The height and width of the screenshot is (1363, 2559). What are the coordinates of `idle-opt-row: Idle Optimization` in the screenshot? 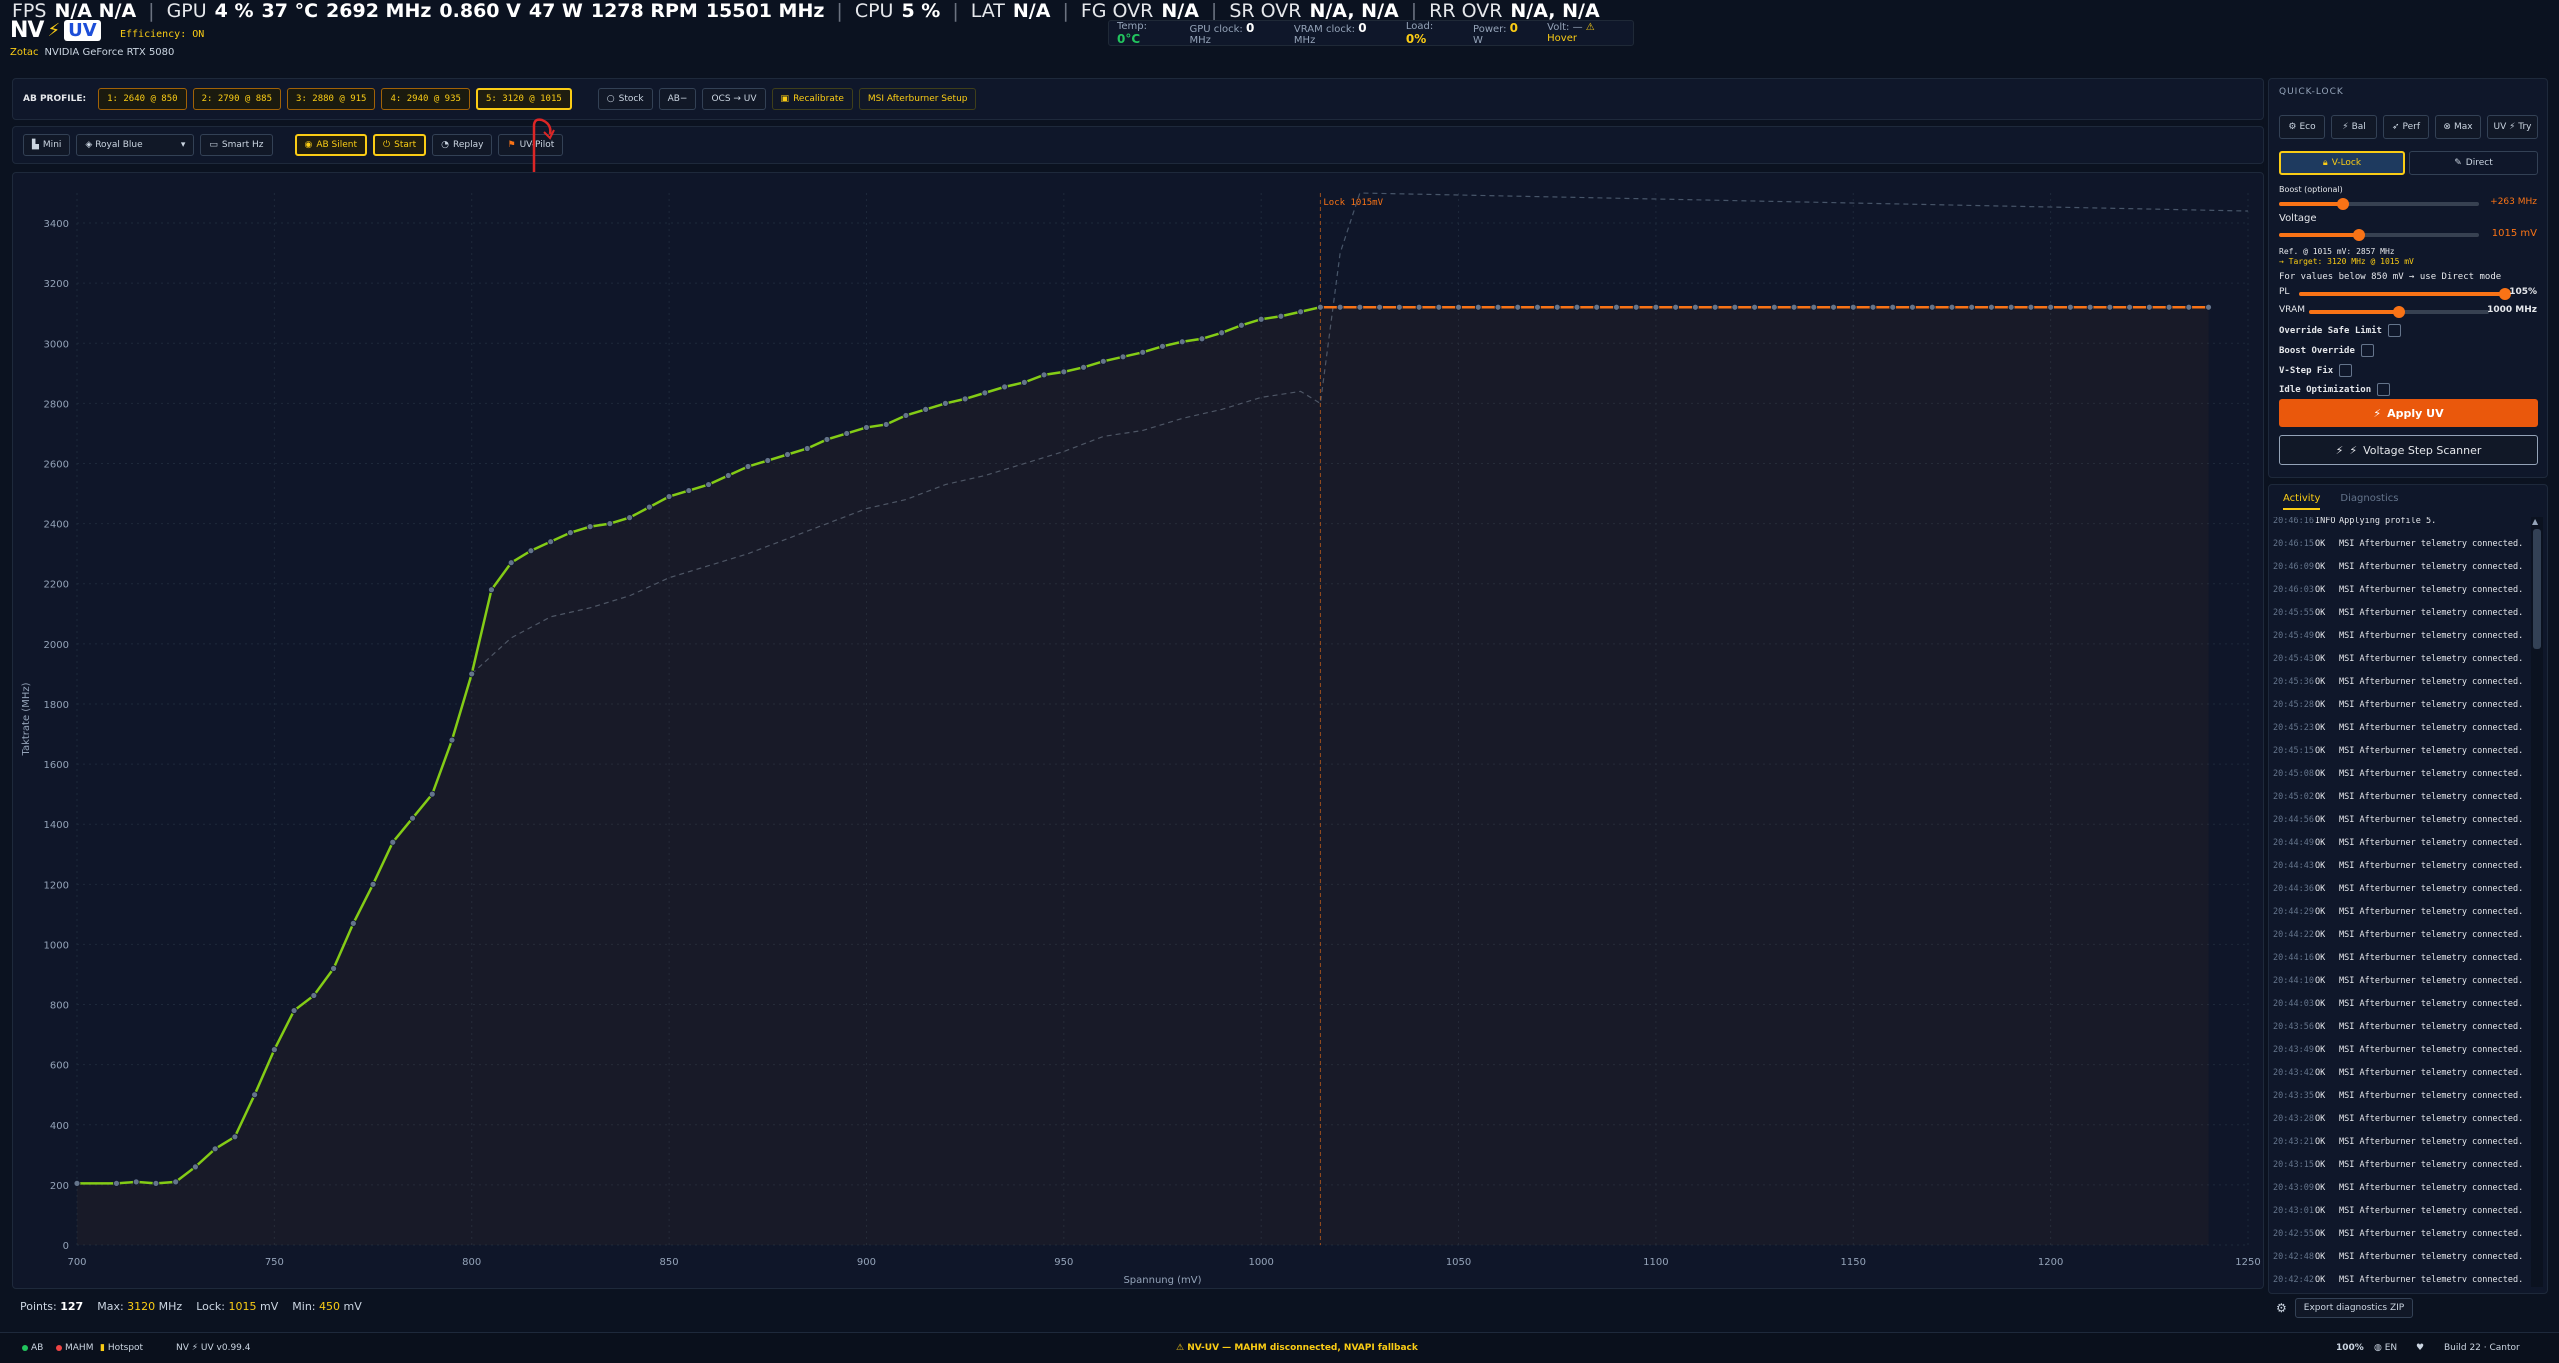 It's located at (2335, 389).